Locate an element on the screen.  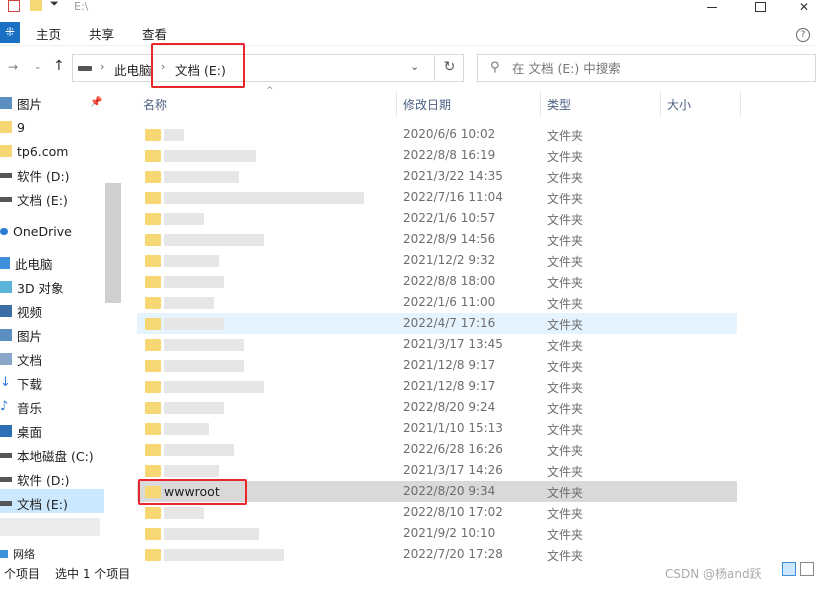
table-row: 2022/7/20 17:28 文件夹 is located at coordinates (437, 554).